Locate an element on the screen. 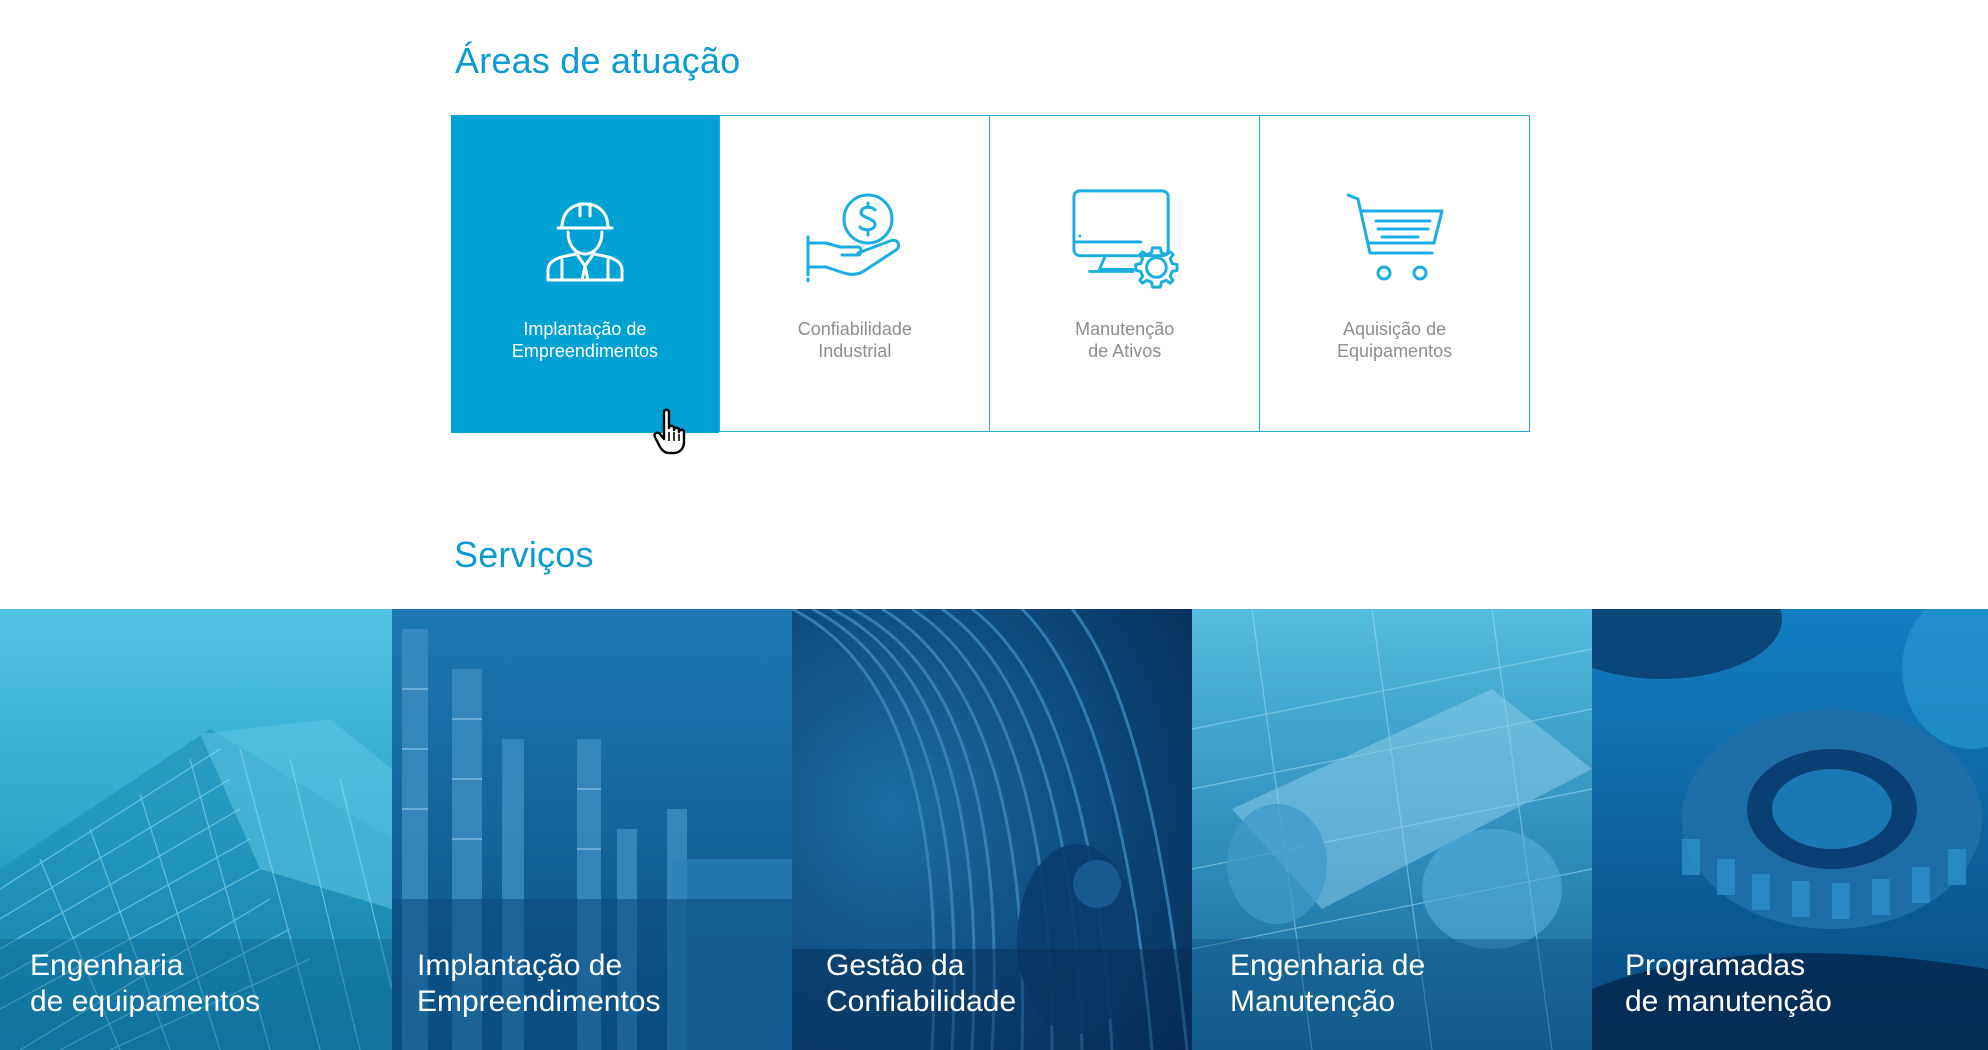 This screenshot has height=1050, width=1988. area-card-implantacao: Implantação de Empreendimentos is located at coordinates (585, 273).